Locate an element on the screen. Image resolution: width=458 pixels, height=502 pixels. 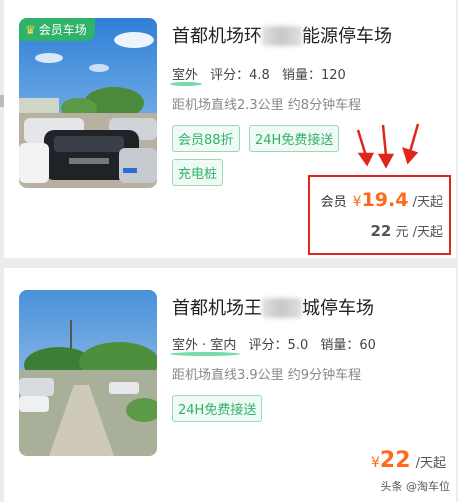
tag-charging-pile: 充电桩 is located at coordinates (198, 172).